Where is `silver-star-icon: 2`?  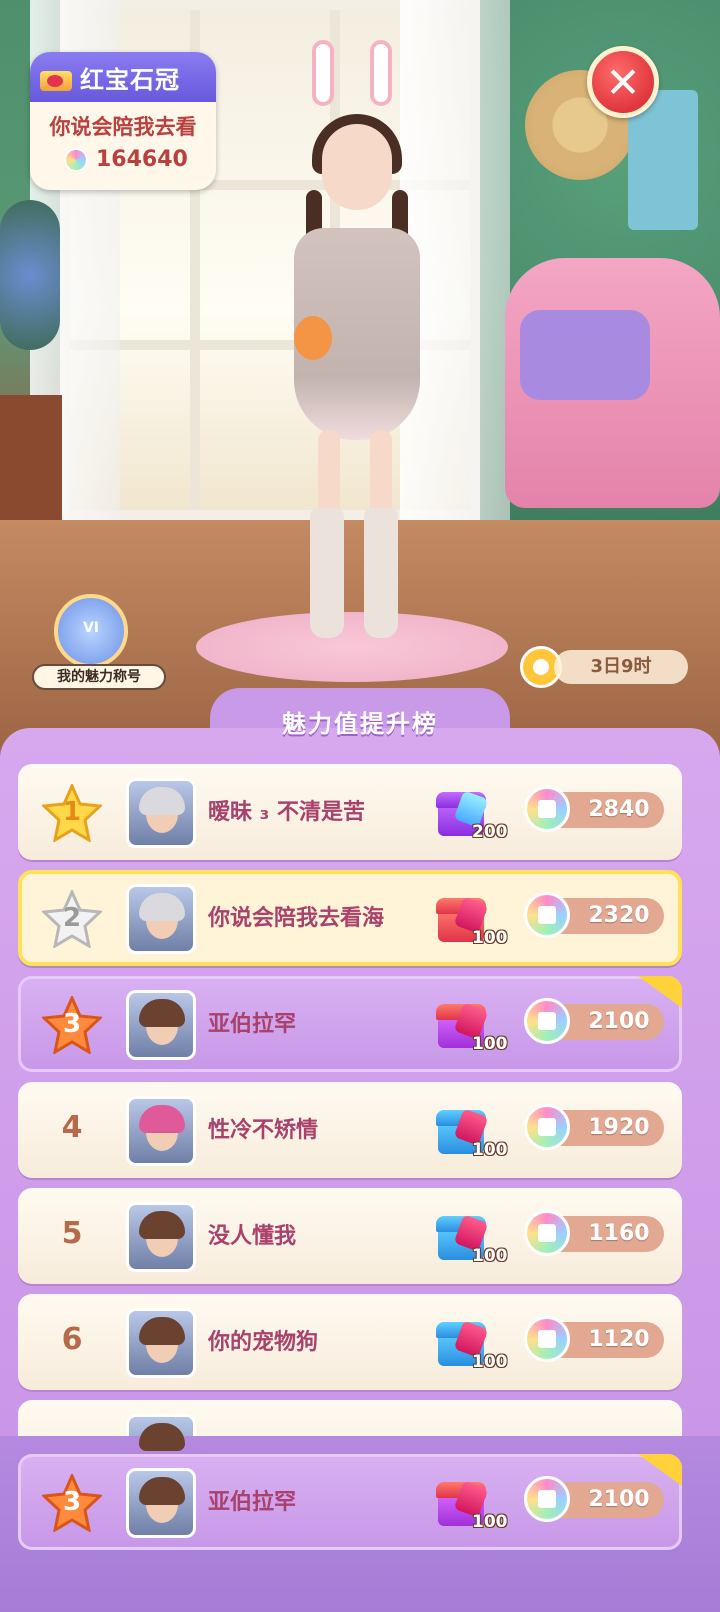
silver-star-icon: 2 is located at coordinates (72, 918).